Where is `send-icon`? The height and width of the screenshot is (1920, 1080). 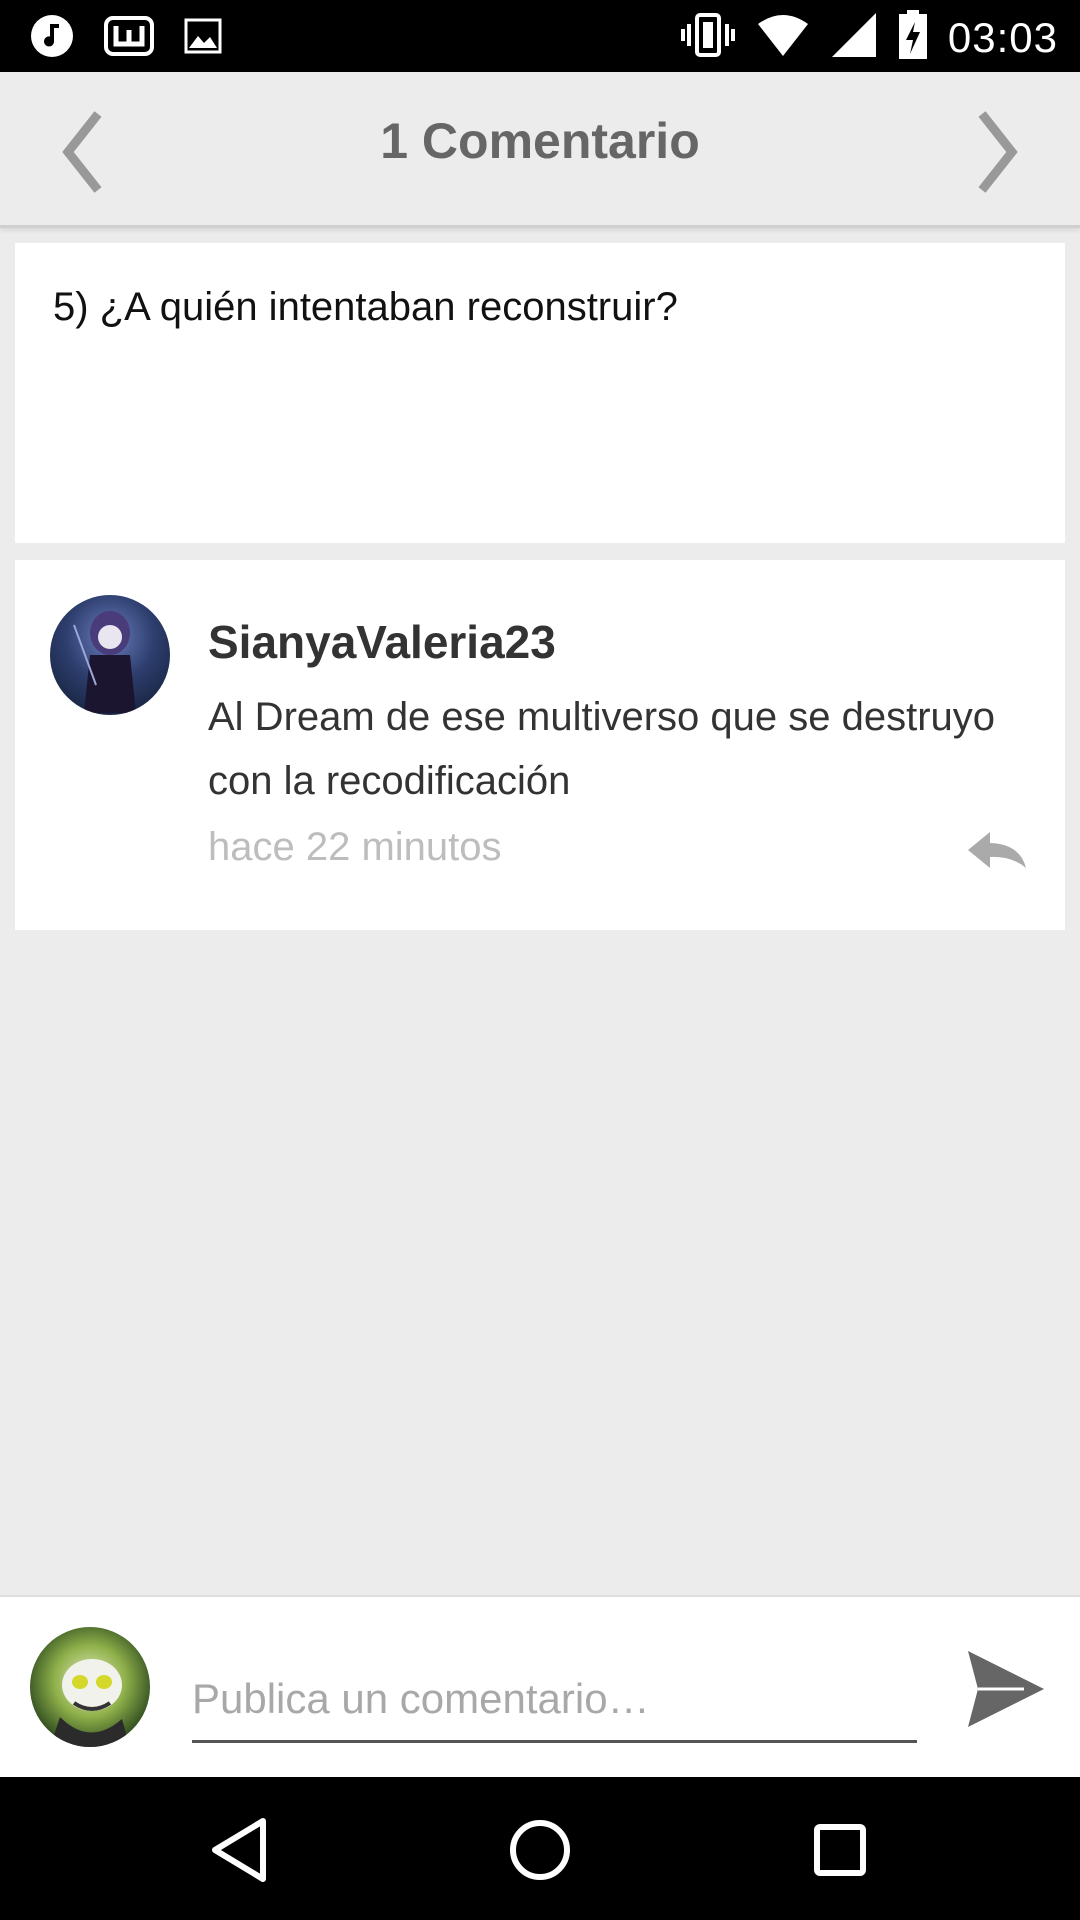
send-icon is located at coordinates (1006, 1689).